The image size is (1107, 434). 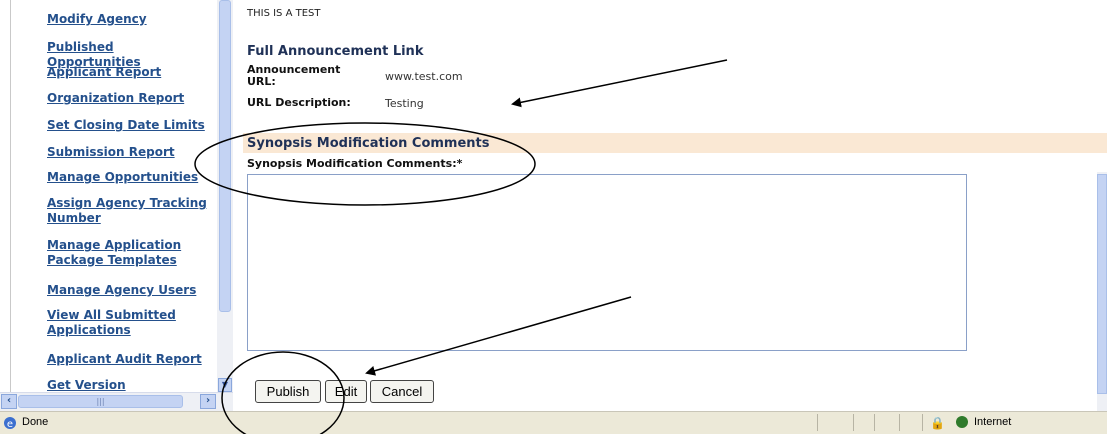 I want to click on nav-hscroll-thumb: |||, so click(x=100, y=401).